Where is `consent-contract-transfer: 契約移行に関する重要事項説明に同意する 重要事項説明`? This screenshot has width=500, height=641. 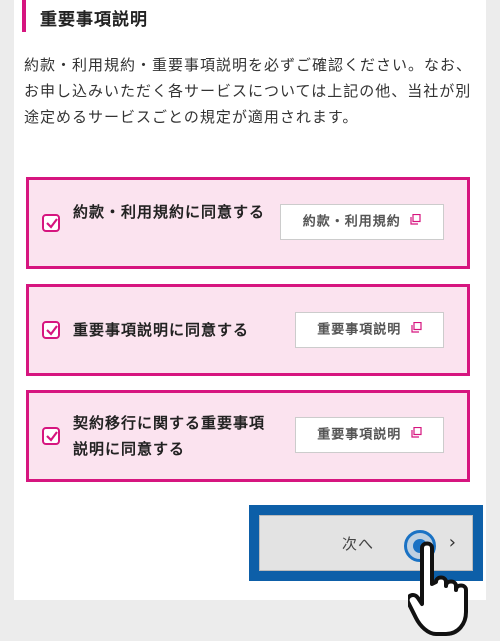 consent-contract-transfer: 契約移行に関する重要事項説明に同意する 重要事項説明 is located at coordinates (248, 436).